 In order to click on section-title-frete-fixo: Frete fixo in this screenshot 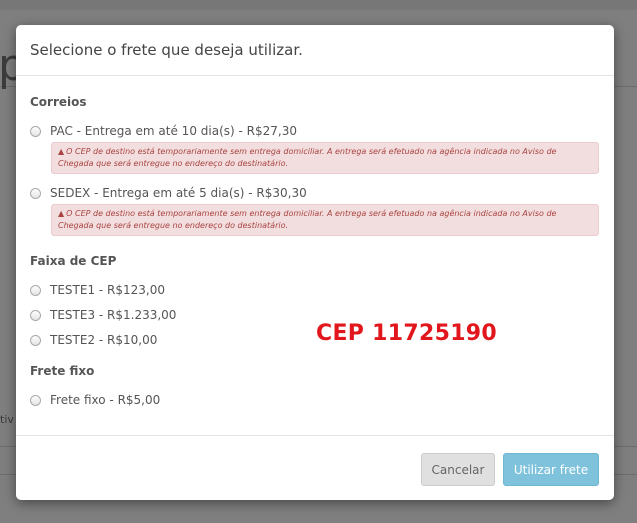, I will do `click(62, 371)`.